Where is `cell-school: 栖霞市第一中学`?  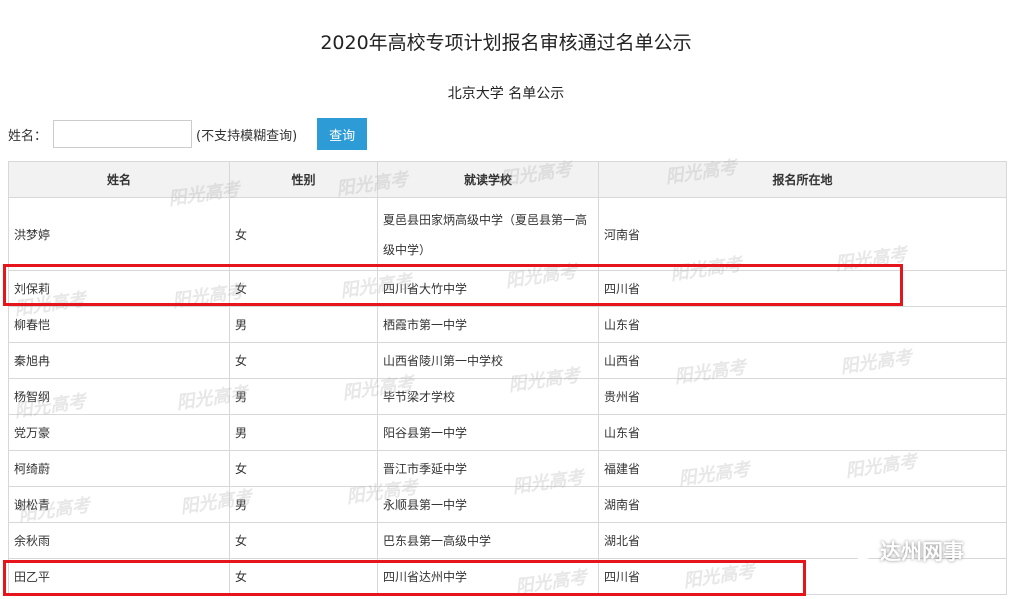 cell-school: 栖霞市第一中学 is located at coordinates (488, 324).